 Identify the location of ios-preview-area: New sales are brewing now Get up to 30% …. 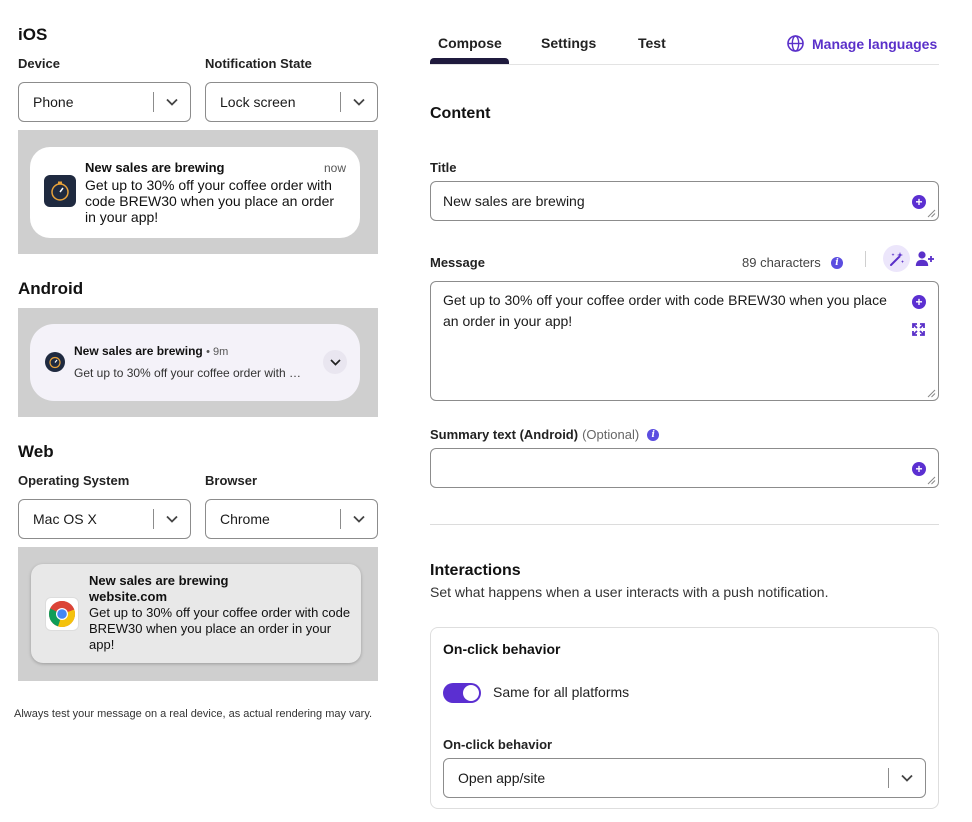
(198, 192).